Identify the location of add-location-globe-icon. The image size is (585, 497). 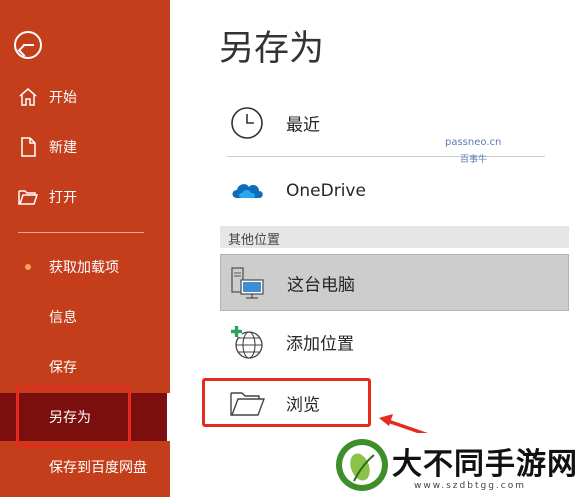
(247, 342).